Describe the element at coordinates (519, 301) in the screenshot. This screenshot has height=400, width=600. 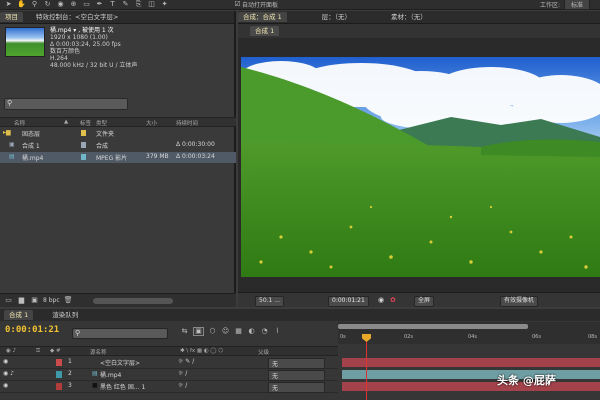
I see `active-camera-select: 有效摄像机` at that location.